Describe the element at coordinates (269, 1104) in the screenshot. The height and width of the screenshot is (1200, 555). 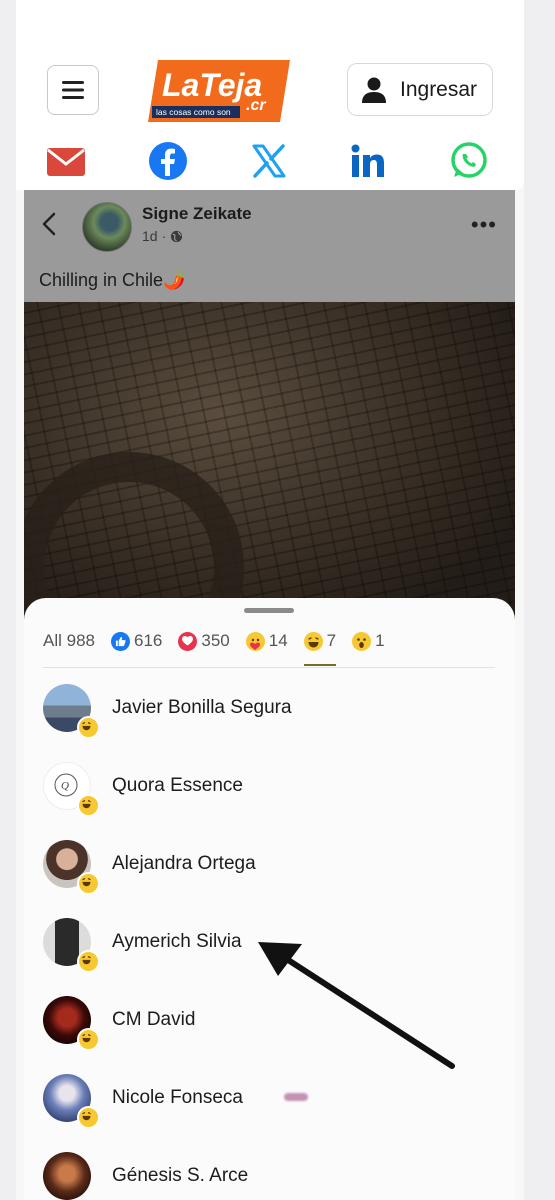
I see `list-item: Nicole Fonseca` at that location.